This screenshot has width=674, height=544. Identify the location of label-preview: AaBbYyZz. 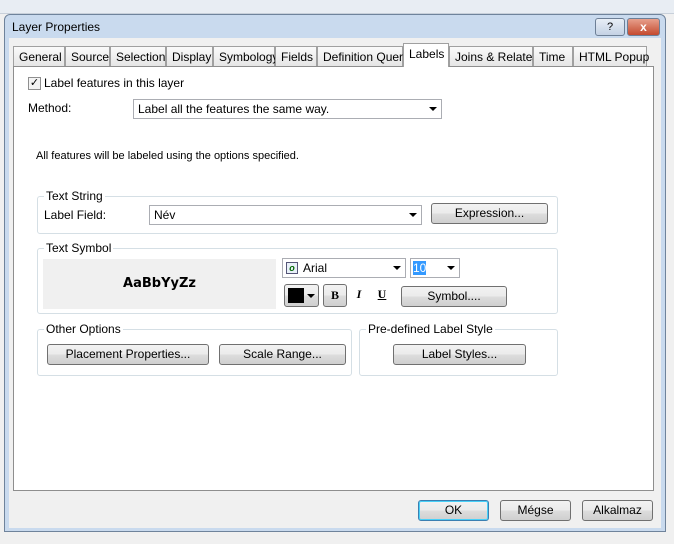
(159, 284).